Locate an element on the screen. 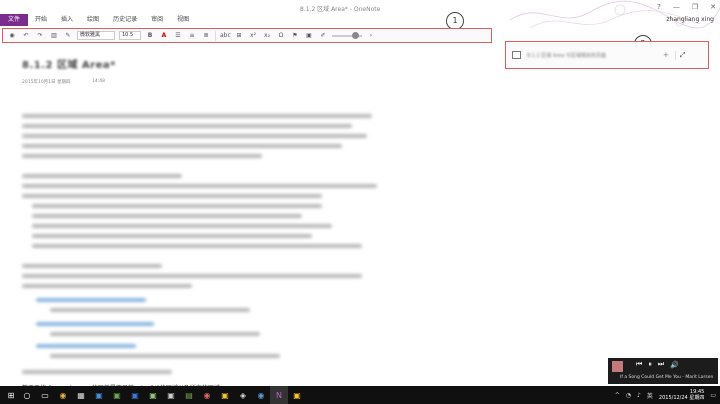 Image resolution: width=720 pixels, height=404 pixels. expand-icon: ⤢ is located at coordinates (679, 55).